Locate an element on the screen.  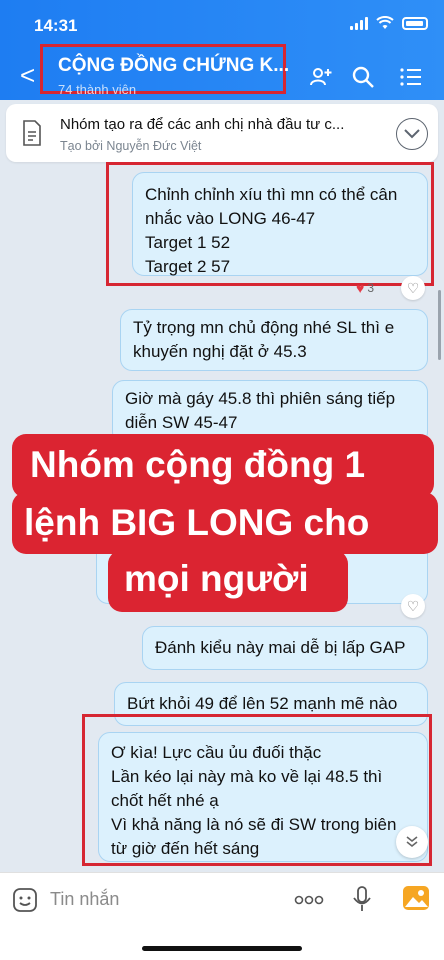
search-icon is located at coordinates (363, 77).